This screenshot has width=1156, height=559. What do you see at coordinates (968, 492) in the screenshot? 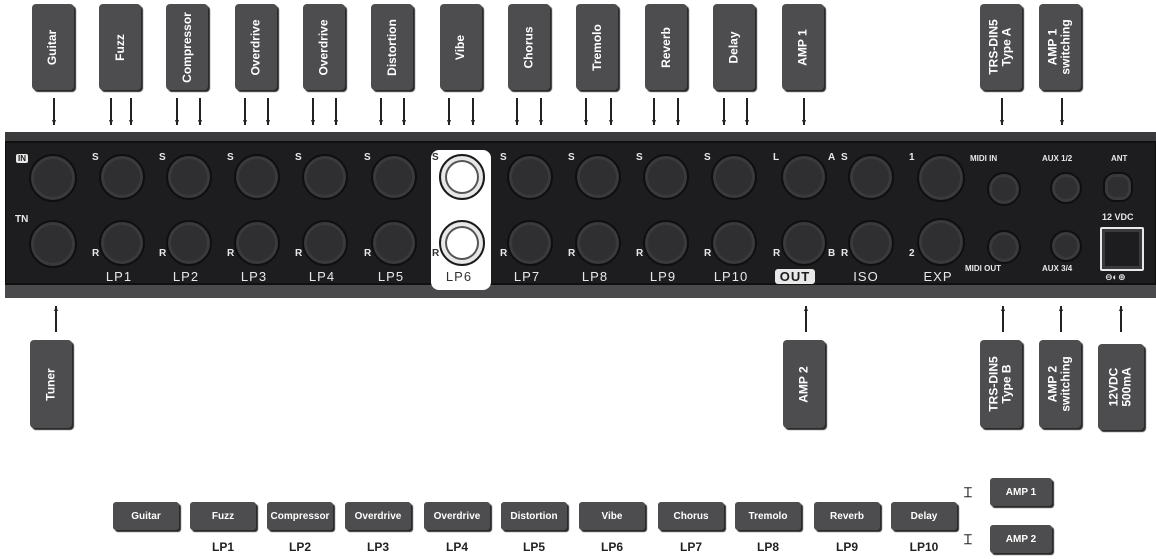
I see `legend-amp1-symbol: ⌶` at bounding box center [968, 492].